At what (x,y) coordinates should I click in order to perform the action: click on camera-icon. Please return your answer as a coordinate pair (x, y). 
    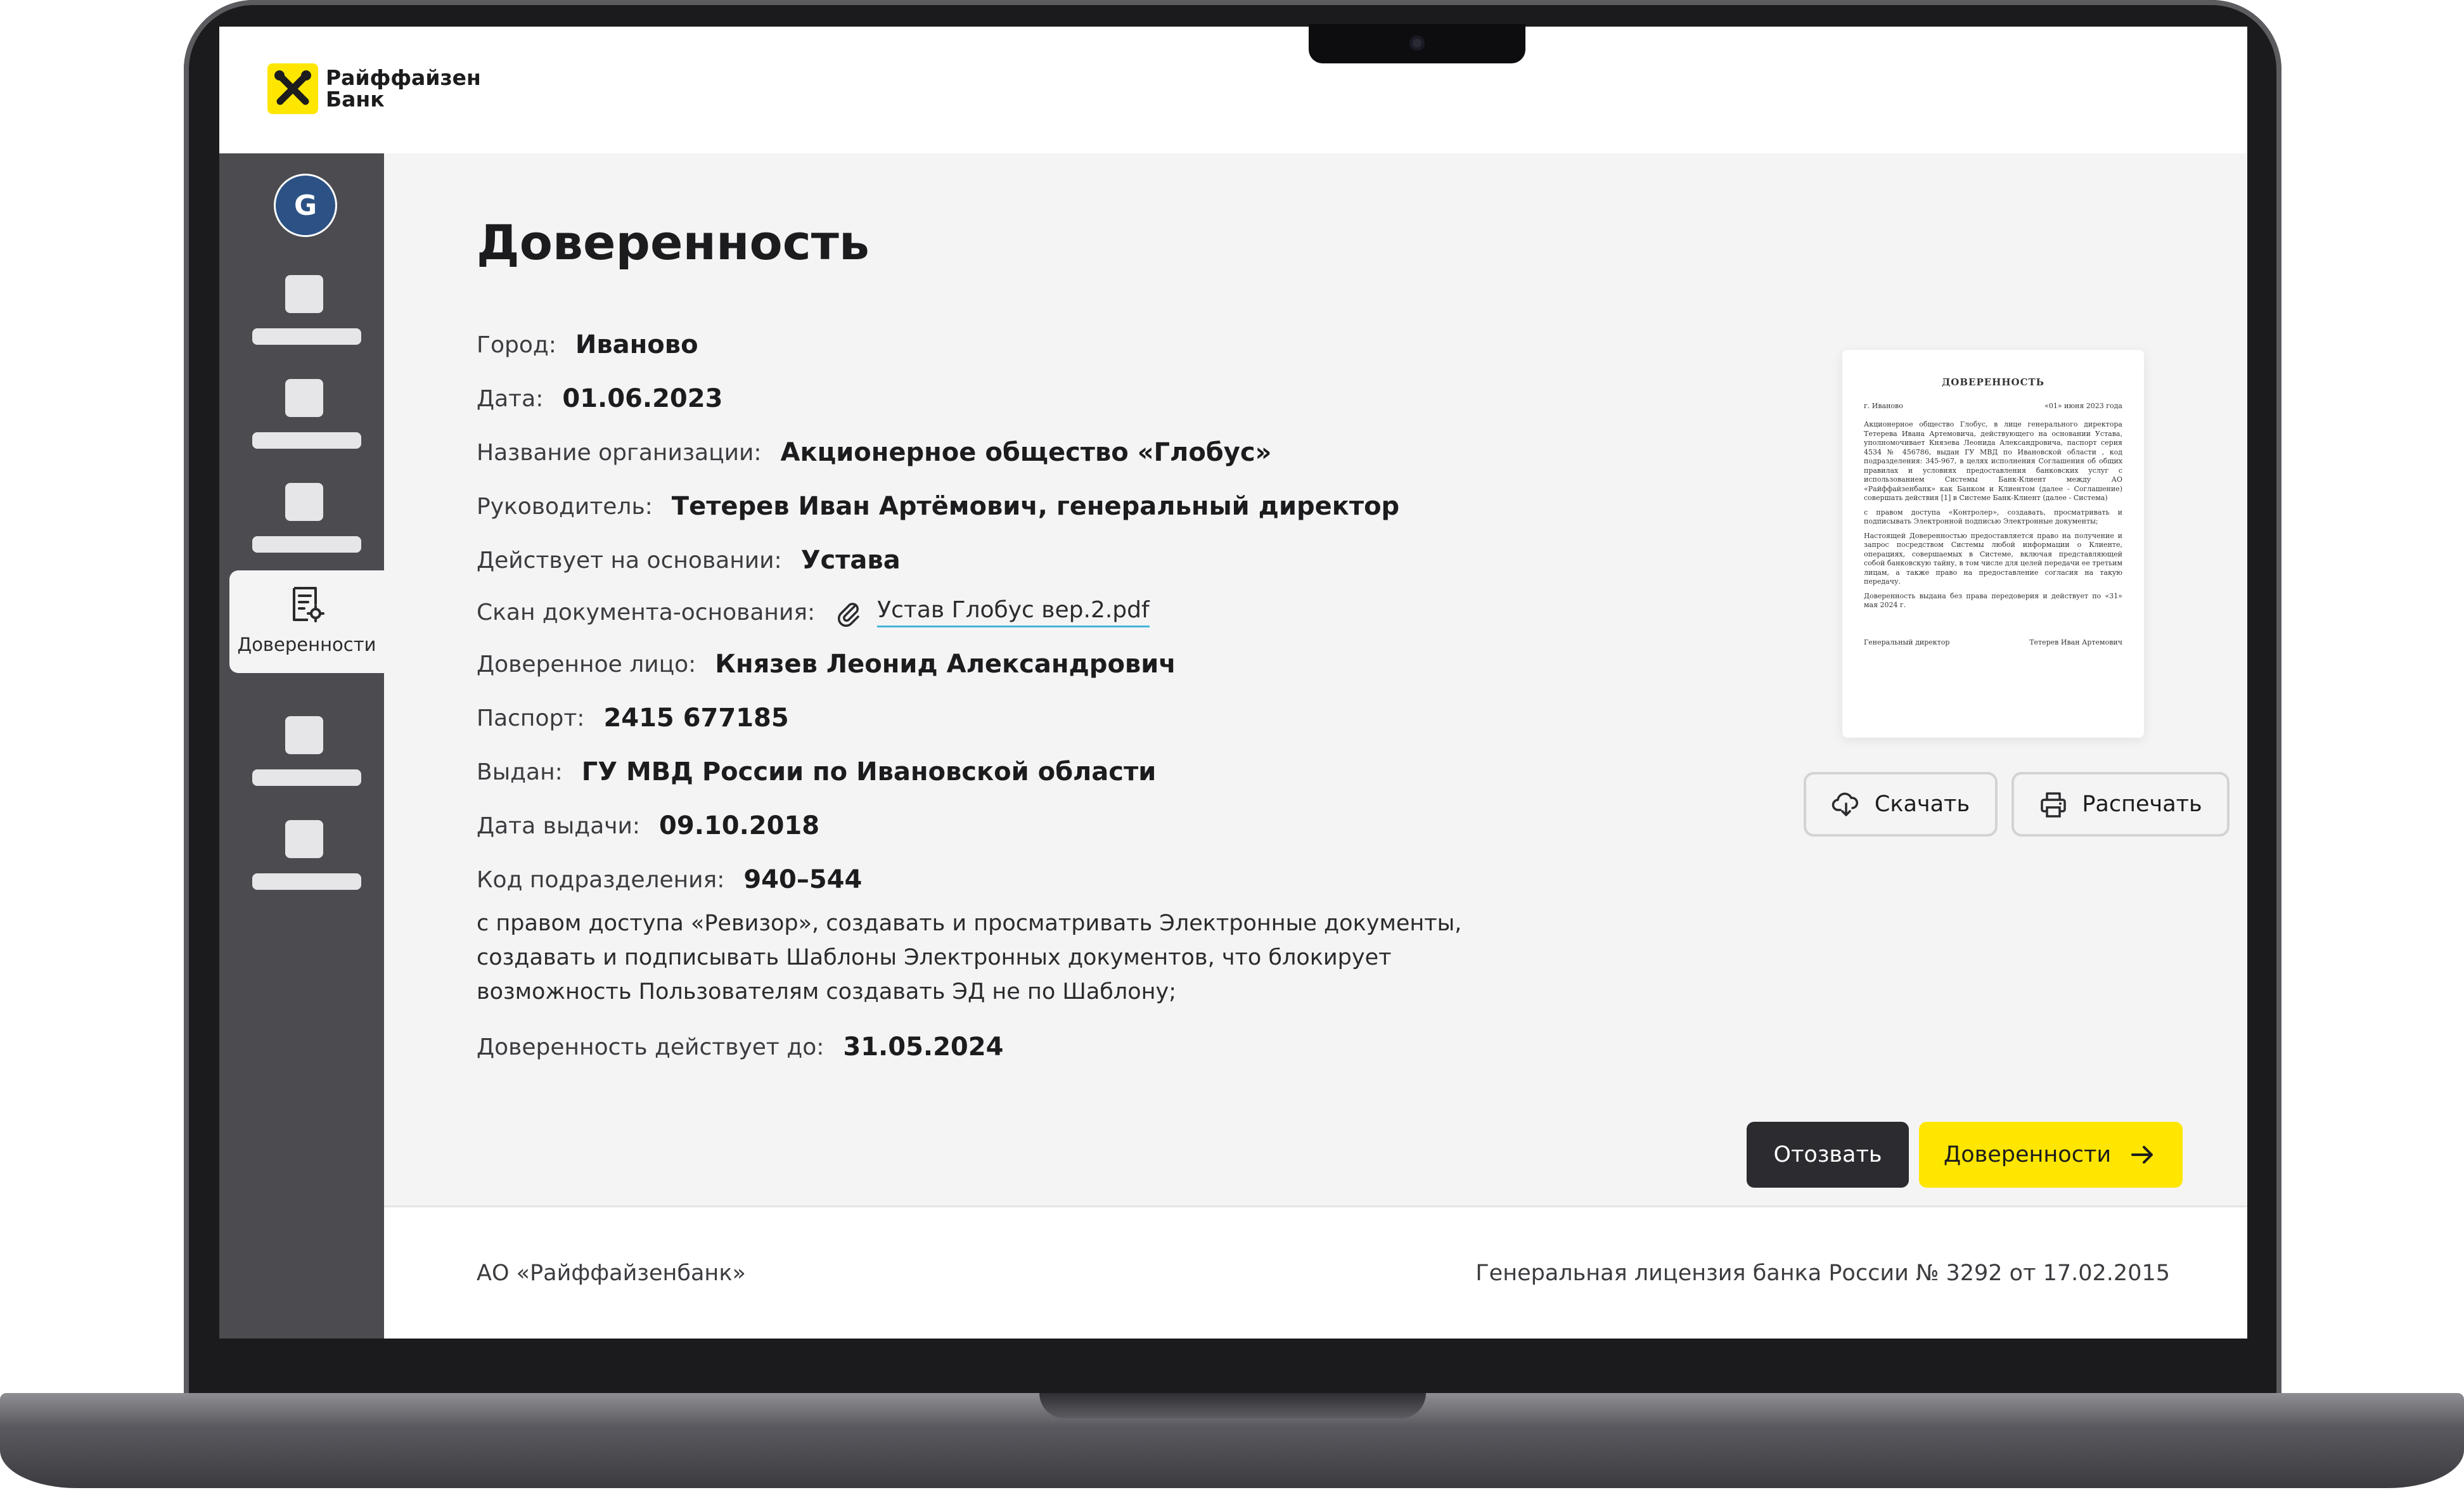
    Looking at the image, I should click on (1417, 43).